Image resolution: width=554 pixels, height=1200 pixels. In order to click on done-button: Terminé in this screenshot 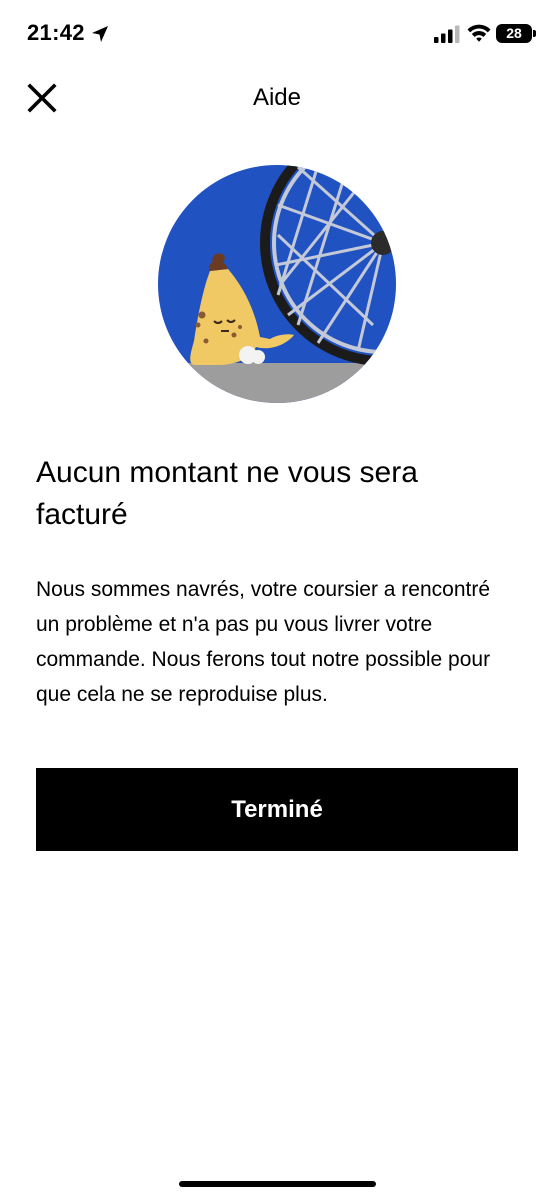, I will do `click(277, 809)`.